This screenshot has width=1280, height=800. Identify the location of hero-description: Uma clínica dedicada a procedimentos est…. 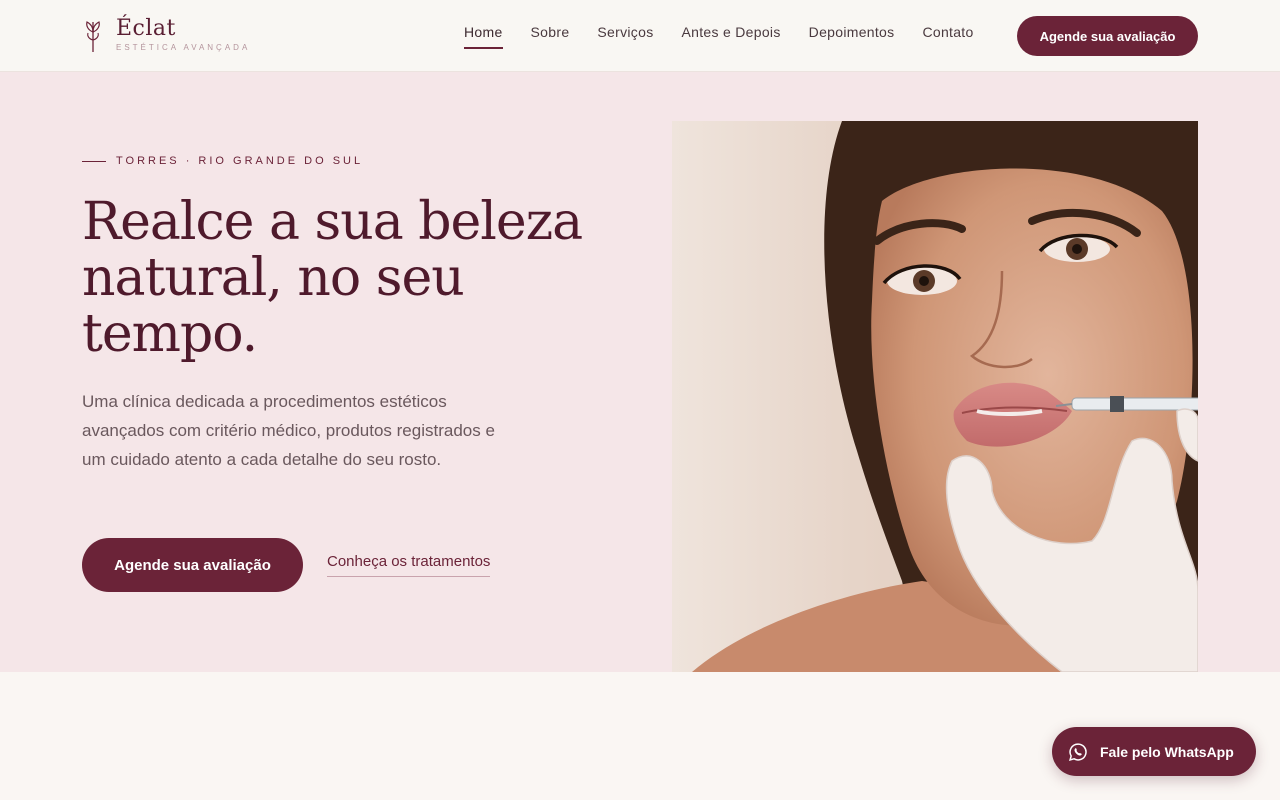
(288, 430).